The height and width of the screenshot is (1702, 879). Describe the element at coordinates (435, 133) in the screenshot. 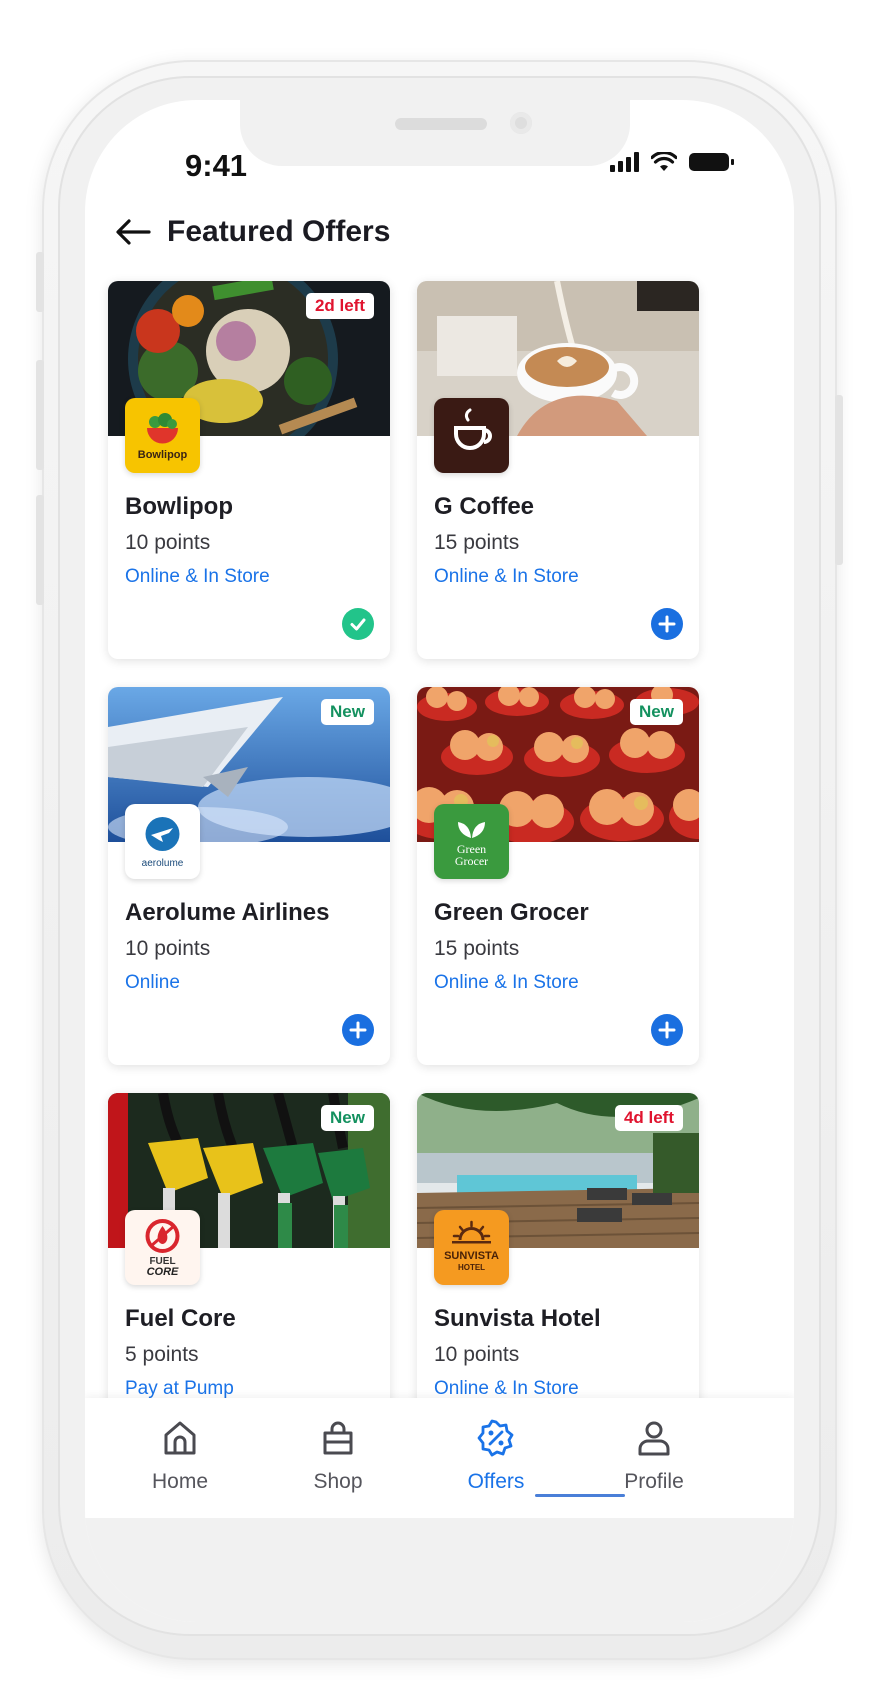

I see `notch` at that location.